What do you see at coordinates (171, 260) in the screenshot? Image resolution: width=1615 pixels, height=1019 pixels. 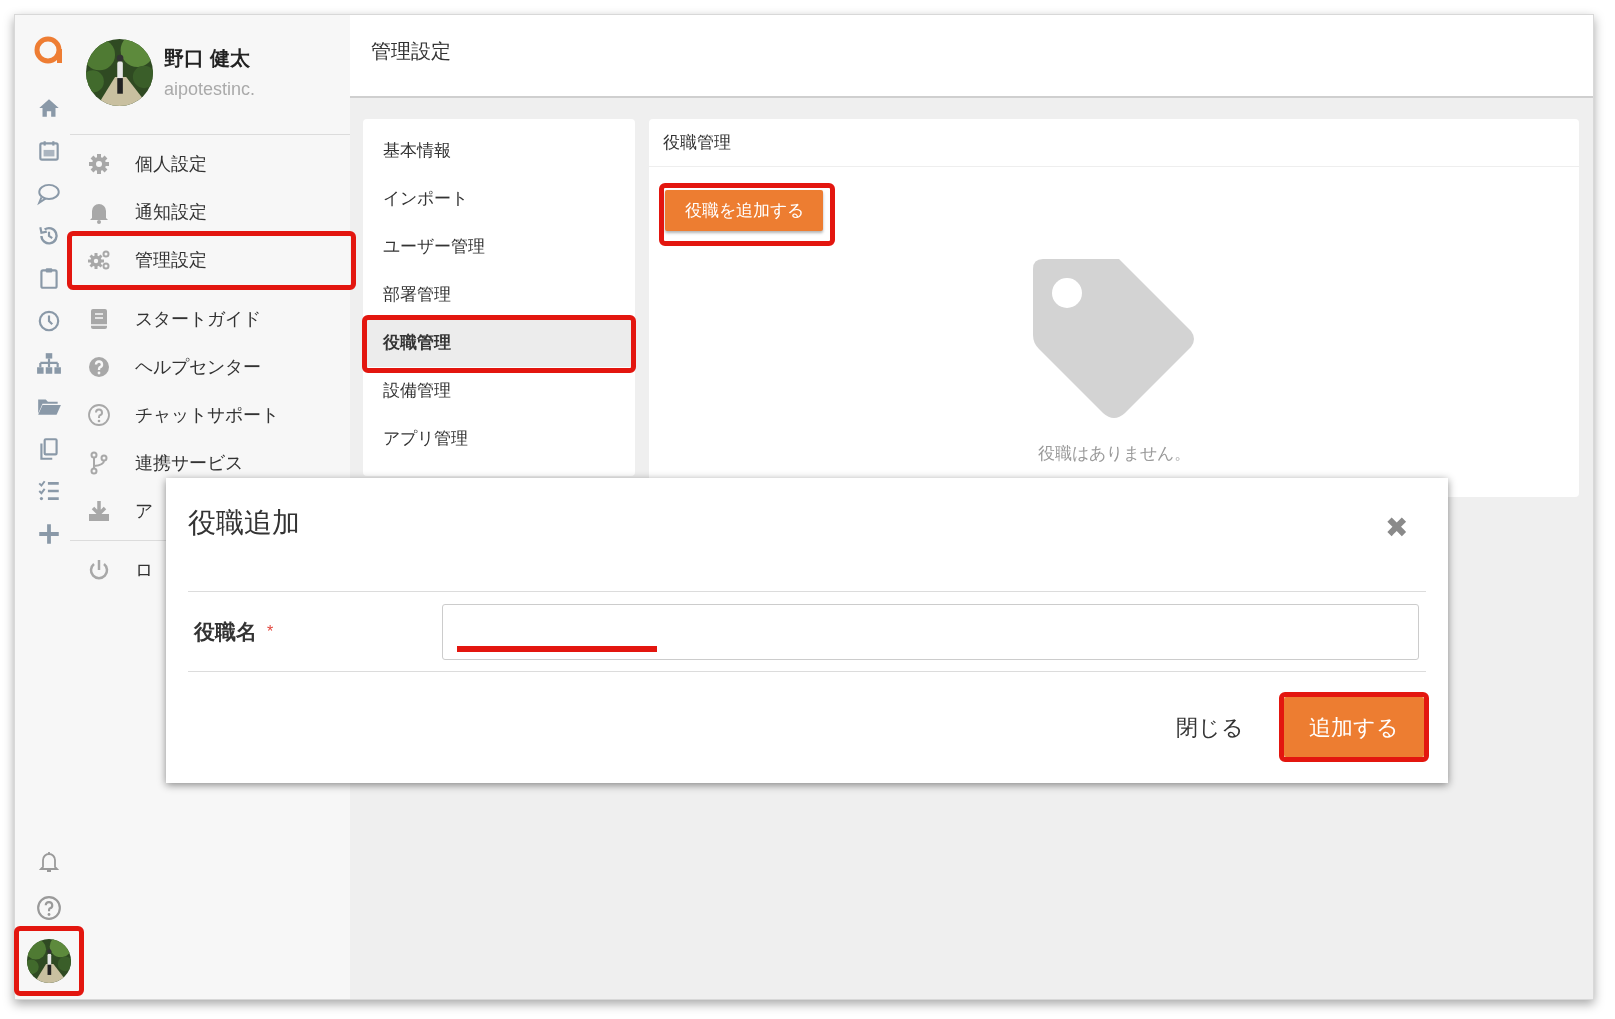 I see `menu-item: 管理設定` at bounding box center [171, 260].